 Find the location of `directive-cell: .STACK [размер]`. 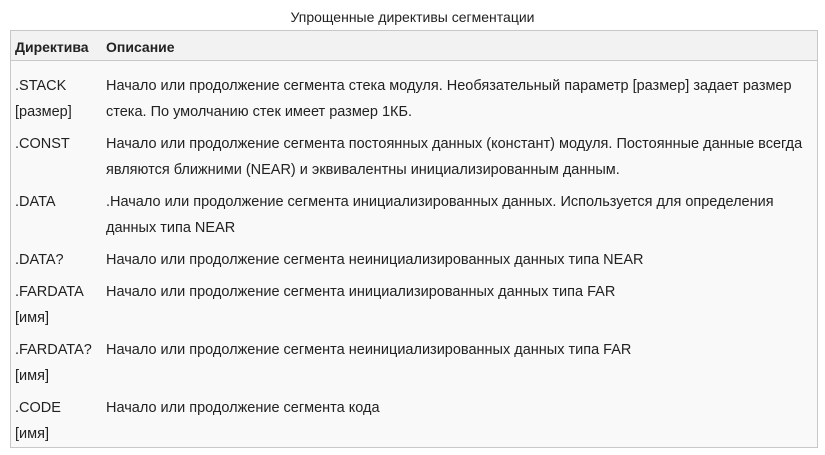

directive-cell: .STACK [размер] is located at coordinates (43, 99).